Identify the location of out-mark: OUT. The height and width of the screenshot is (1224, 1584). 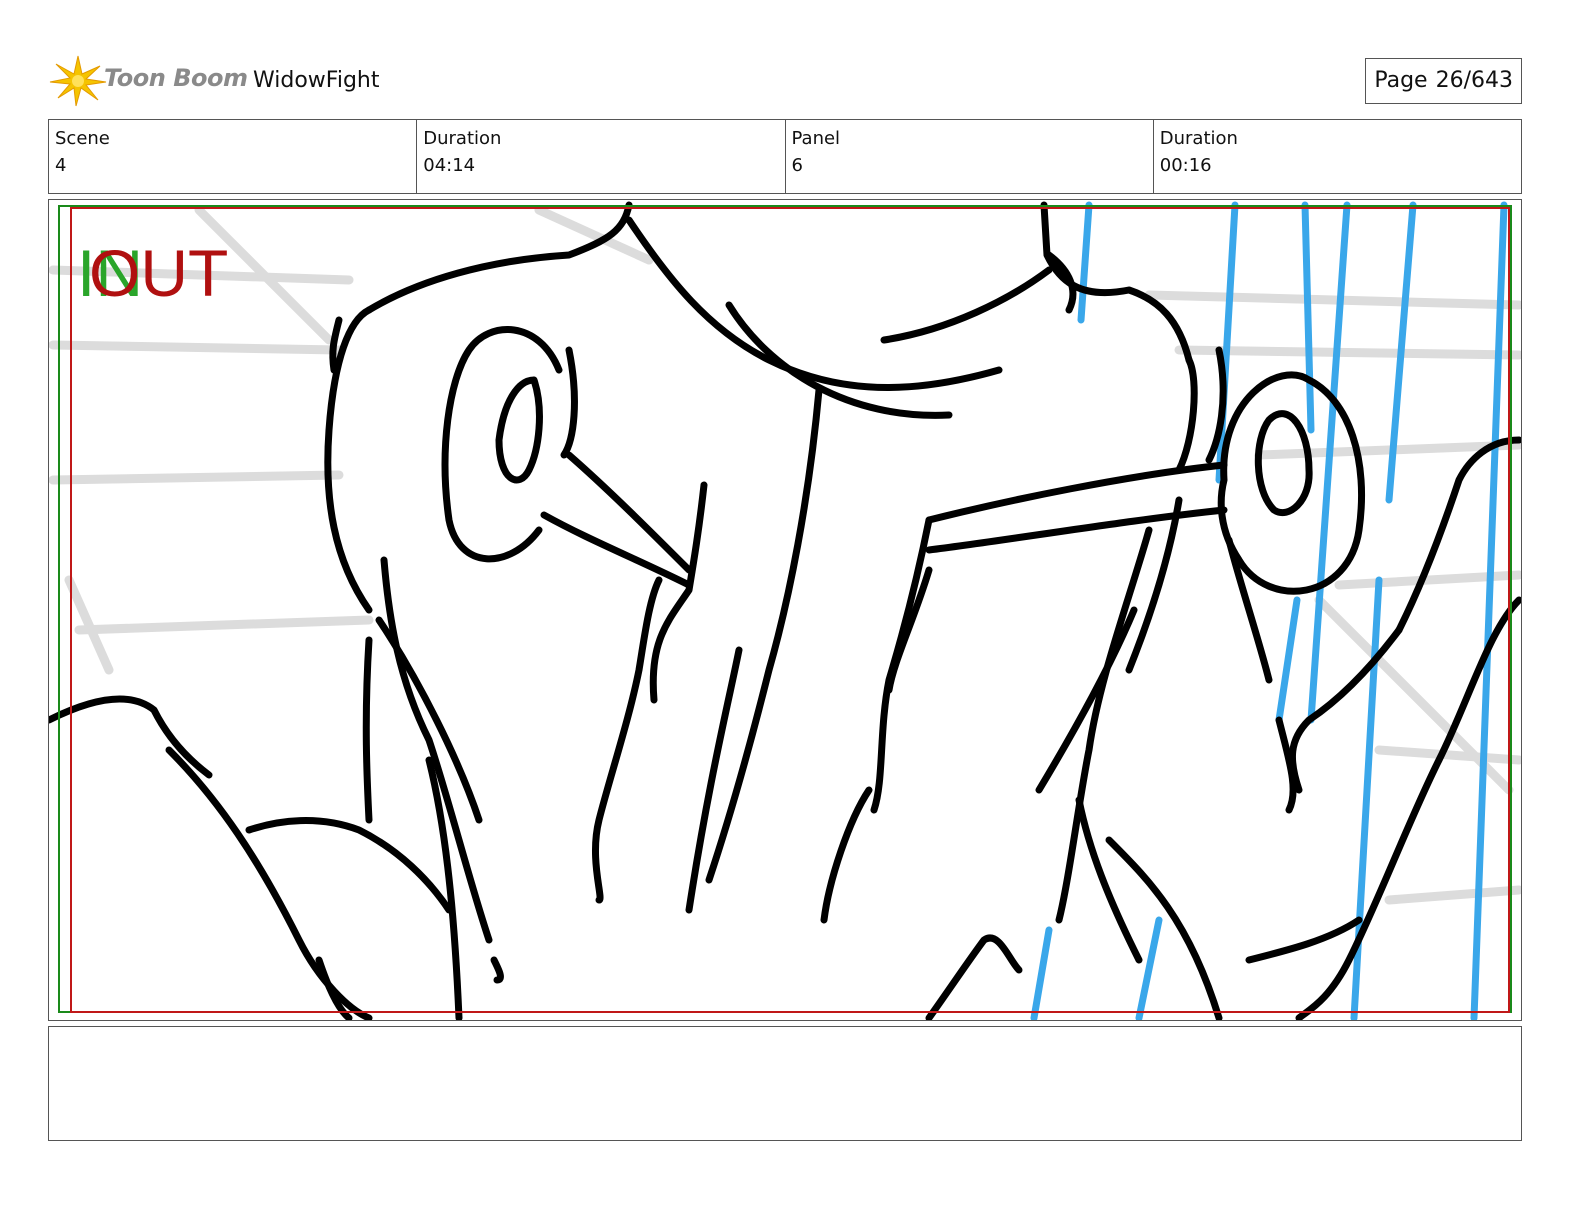
(158, 273).